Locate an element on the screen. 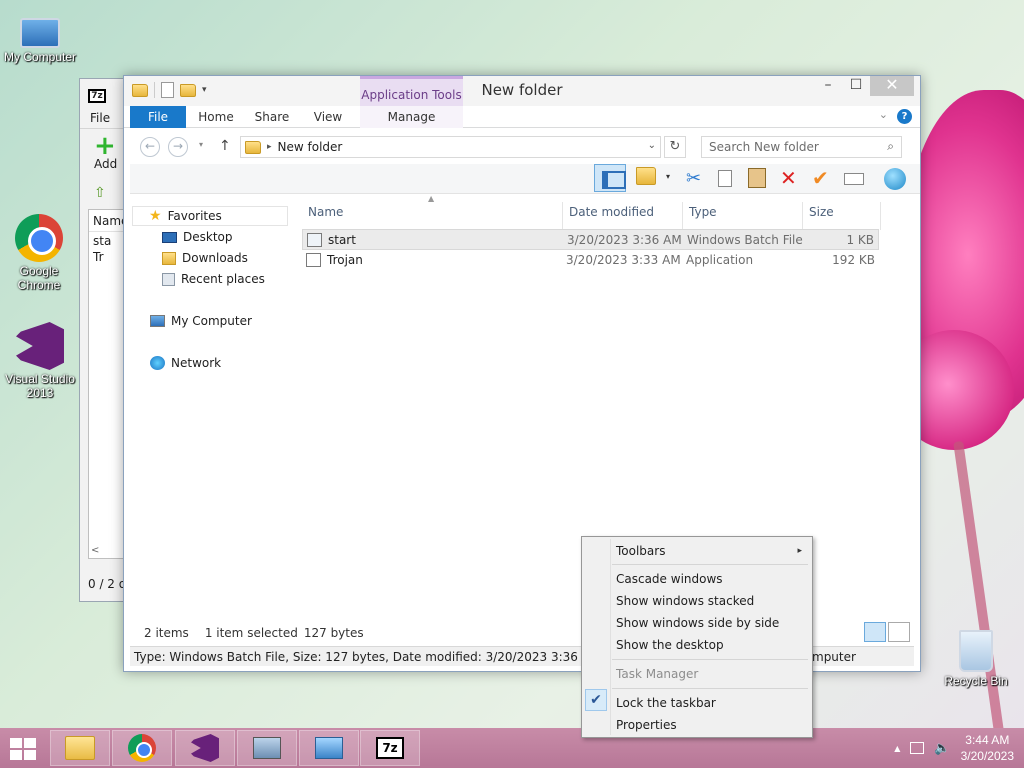 The image size is (1024, 768). status-bytes: 127 bytes is located at coordinates (333, 633).